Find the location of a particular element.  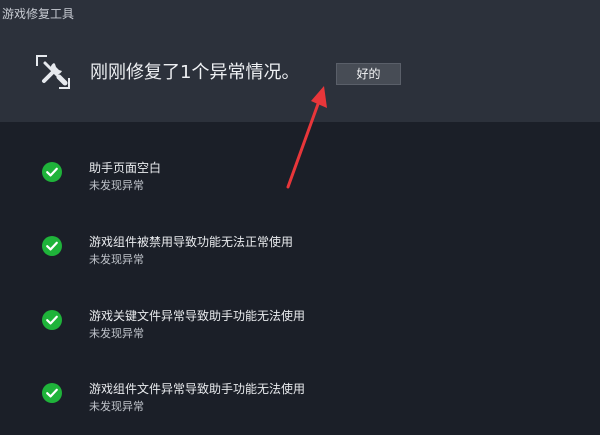

check-item: 游戏组件文件异常导致助手功能无法使用 未发现异常 is located at coordinates (300, 406).